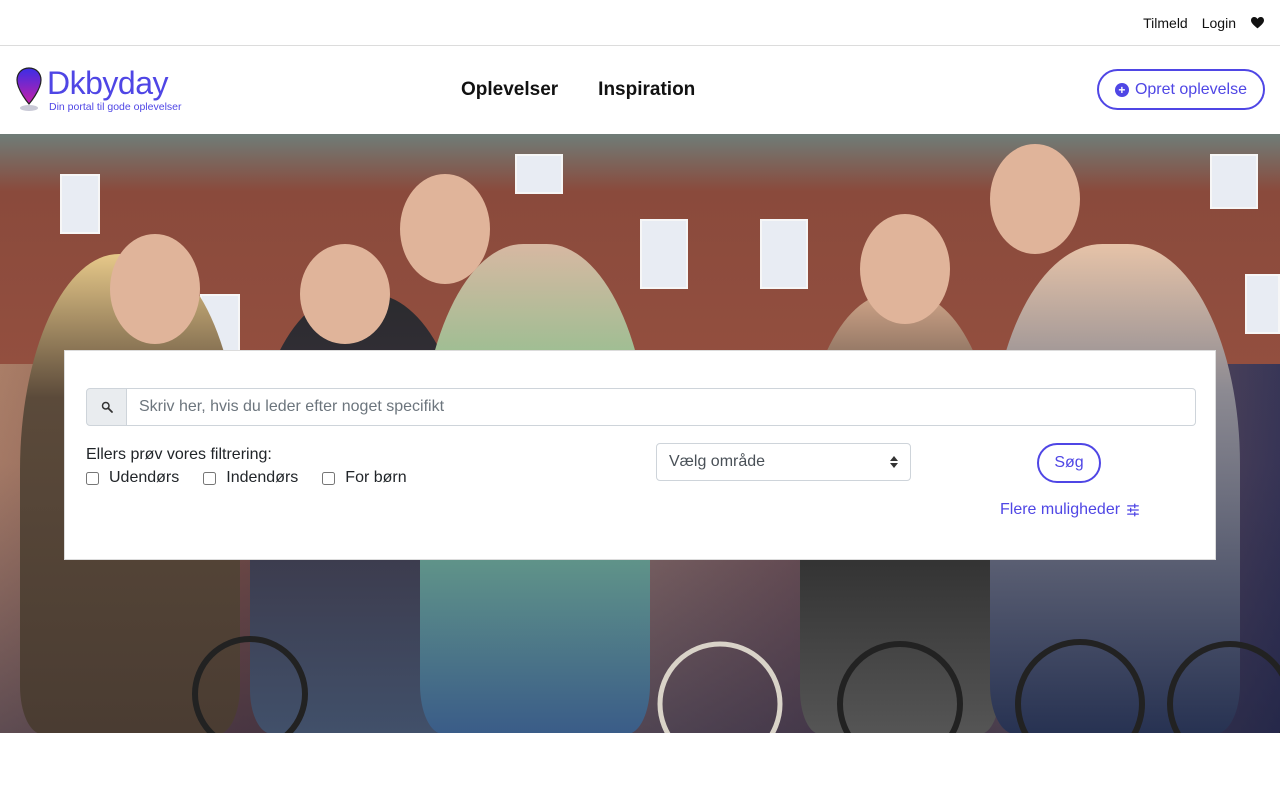 This screenshot has height=800, width=1280. What do you see at coordinates (1133, 510) in the screenshot?
I see `sliders-icon` at bounding box center [1133, 510].